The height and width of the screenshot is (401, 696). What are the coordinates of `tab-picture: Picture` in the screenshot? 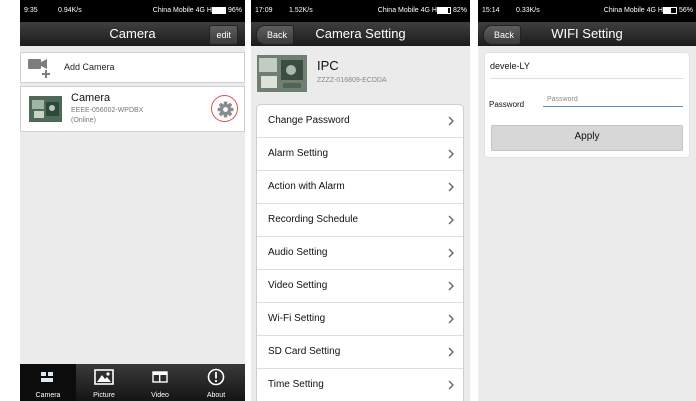 It's located at (104, 382).